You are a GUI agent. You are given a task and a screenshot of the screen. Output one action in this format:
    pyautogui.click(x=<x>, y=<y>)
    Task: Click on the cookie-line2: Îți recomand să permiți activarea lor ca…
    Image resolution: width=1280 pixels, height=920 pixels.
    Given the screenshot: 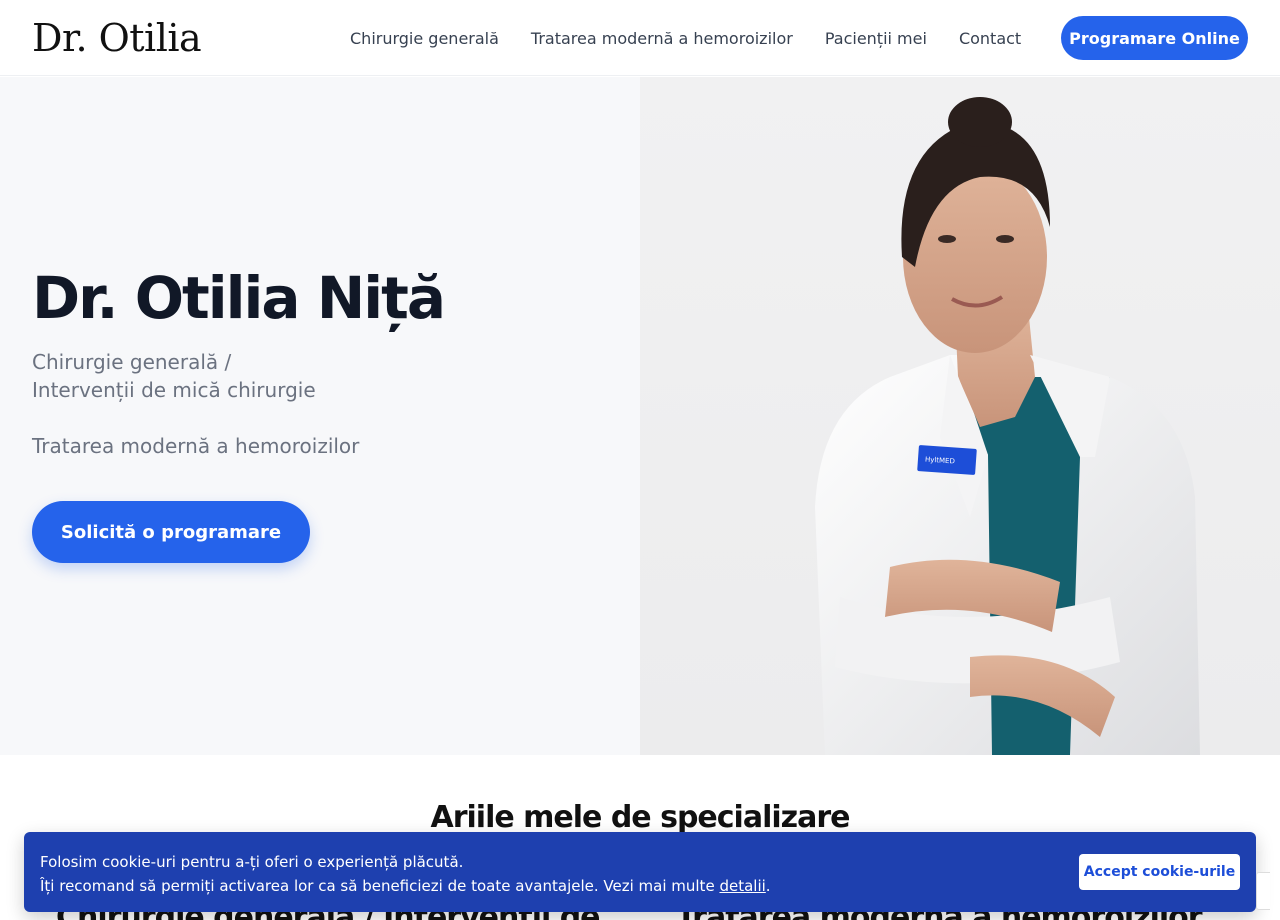 What is the action you would take?
    pyautogui.click(x=405, y=886)
    